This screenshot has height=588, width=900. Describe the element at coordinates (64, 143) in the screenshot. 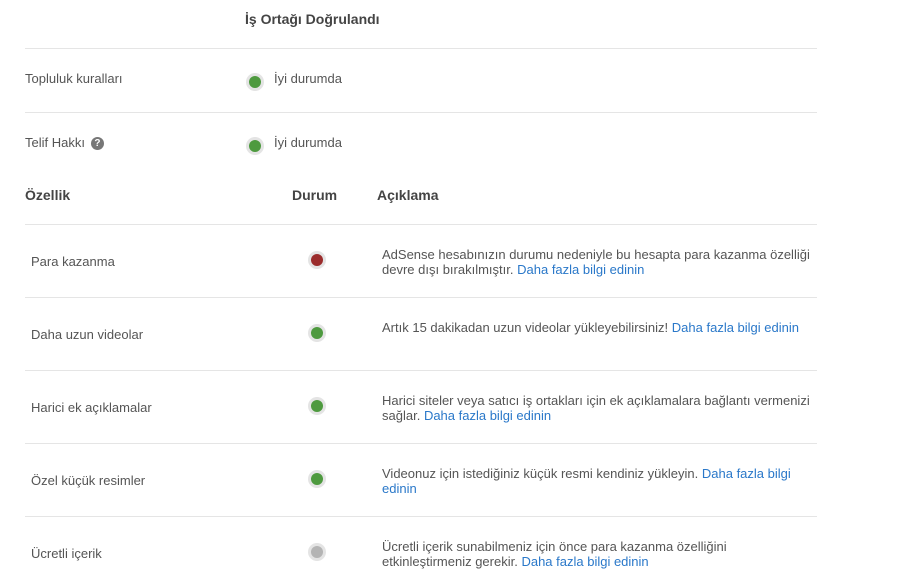

I see `copyright-label: Telif Hakkı?` at that location.